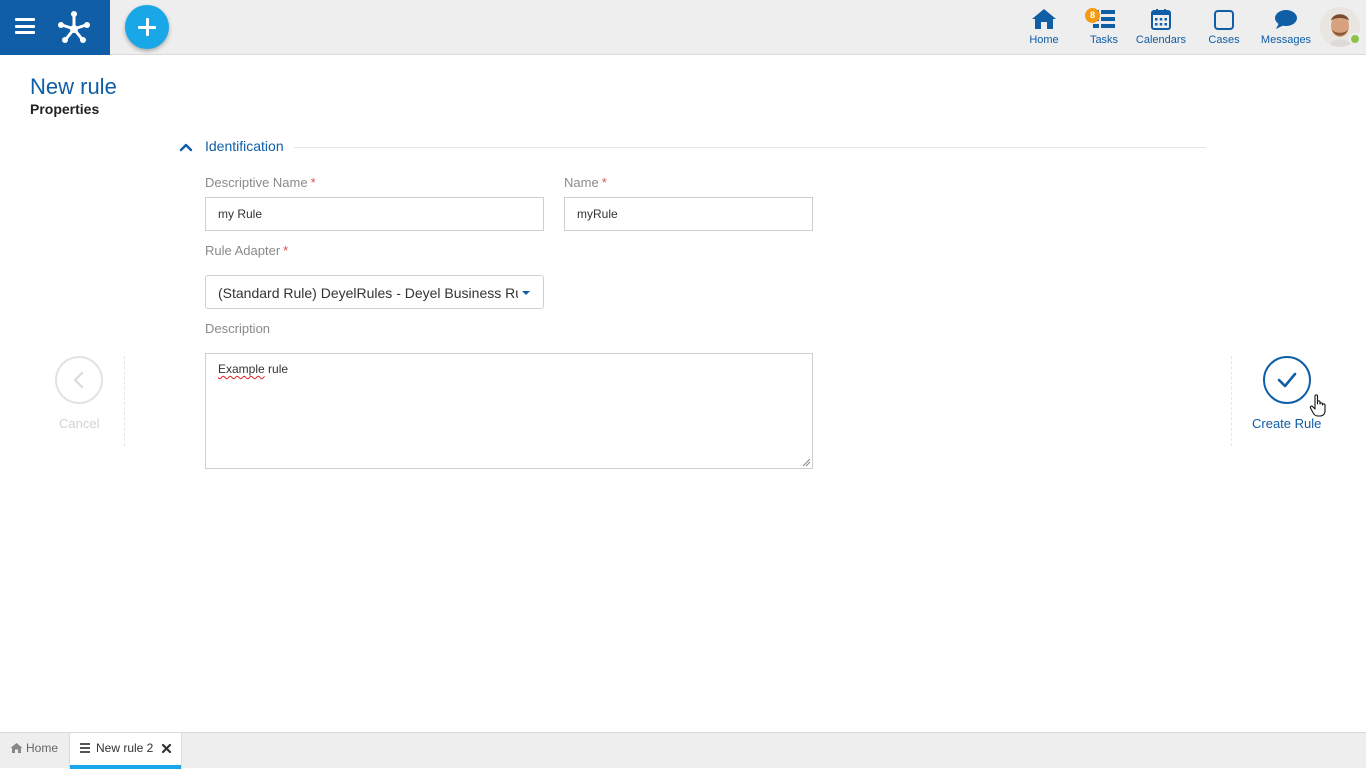 Image resolution: width=1366 pixels, height=769 pixels. I want to click on nav-messages: Messages, so click(1286, 27).